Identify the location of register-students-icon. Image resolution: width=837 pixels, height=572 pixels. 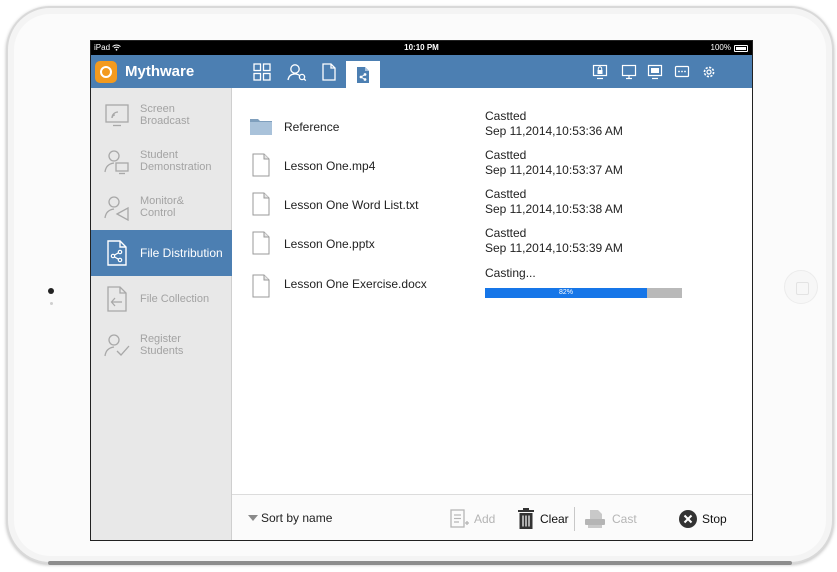
(117, 345).